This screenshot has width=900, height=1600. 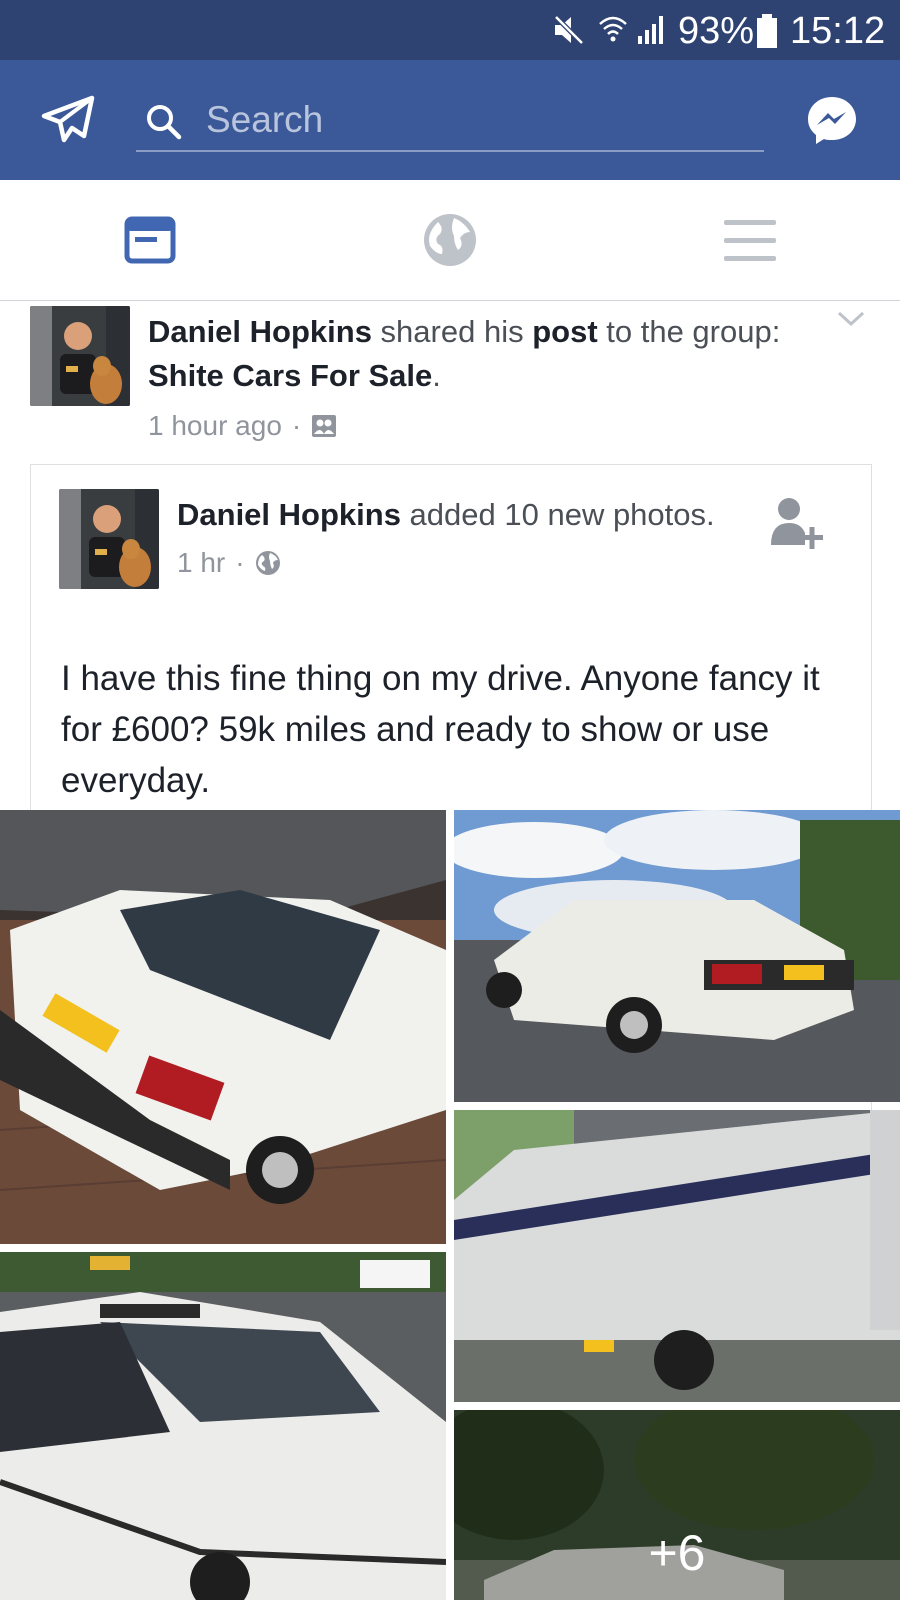 What do you see at coordinates (476, 120) in the screenshot?
I see `search-input` at bounding box center [476, 120].